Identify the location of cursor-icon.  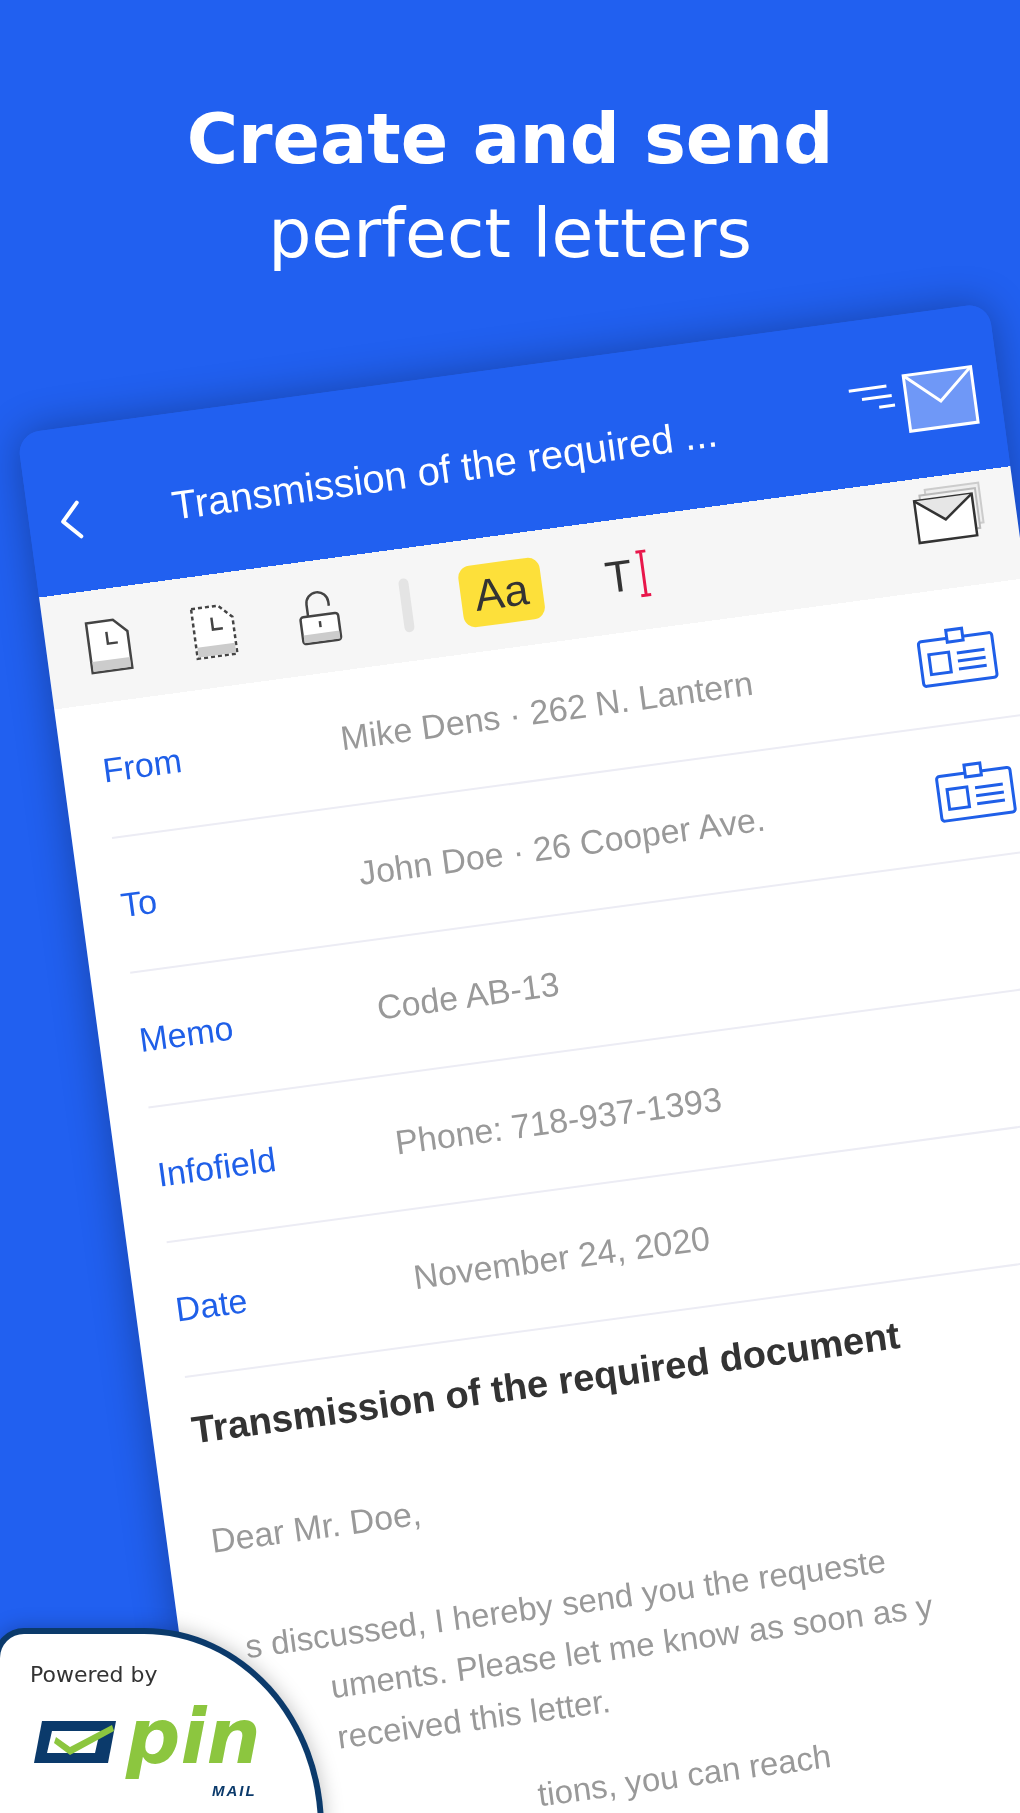
(643, 573).